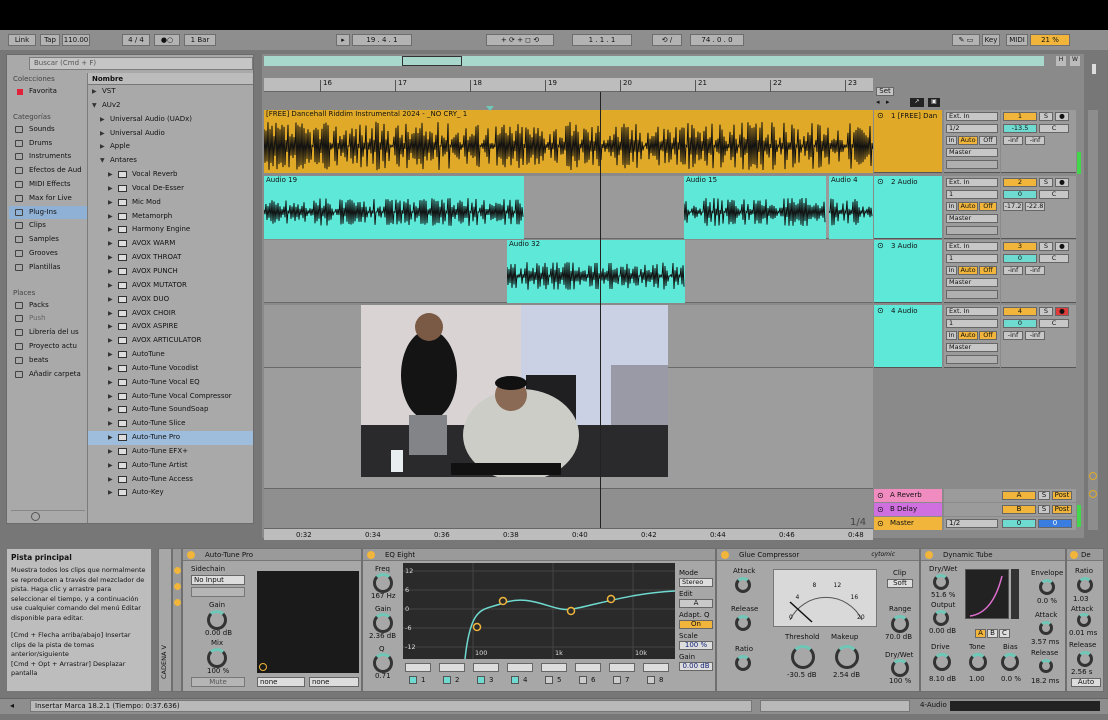  I want to click on lock-icon: ▣, so click(934, 102).